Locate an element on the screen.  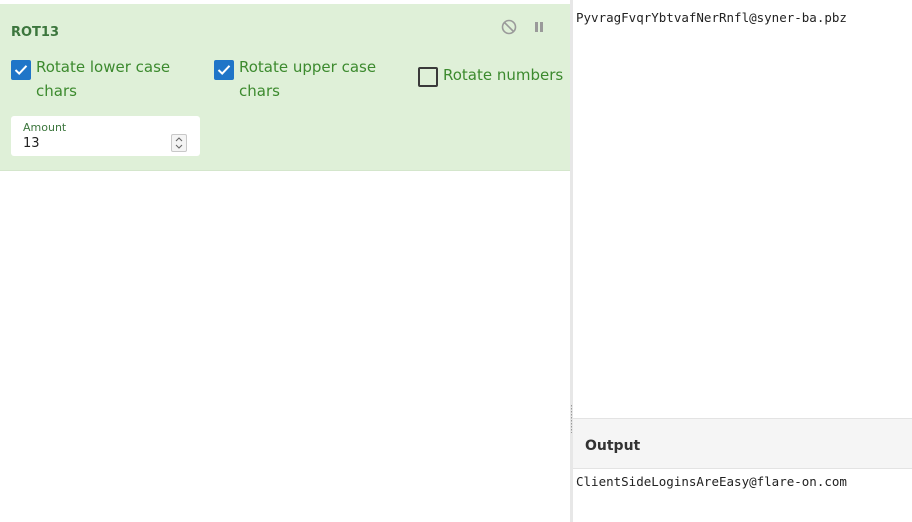
resize-grip-icon is located at coordinates (571, 419).